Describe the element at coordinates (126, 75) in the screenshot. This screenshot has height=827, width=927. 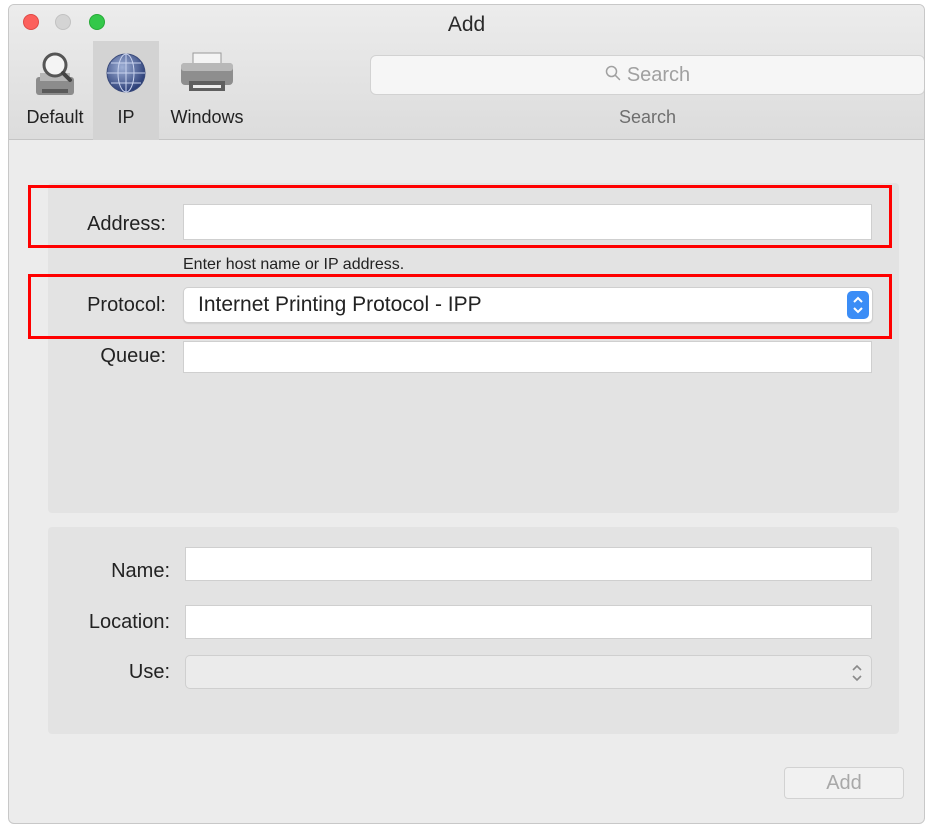
I see `globe-icon` at that location.